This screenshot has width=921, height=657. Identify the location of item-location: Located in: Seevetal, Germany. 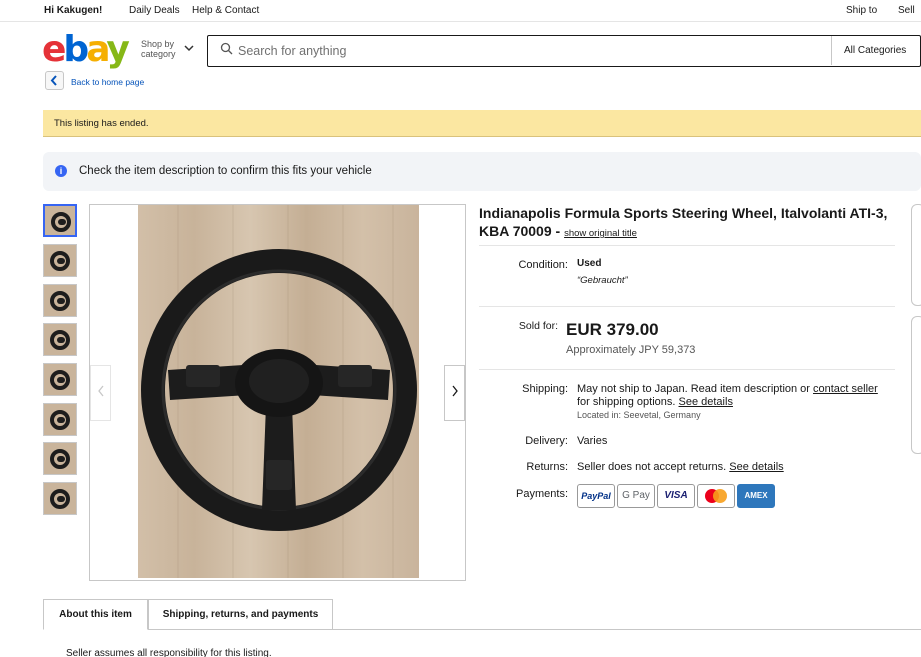
(639, 415).